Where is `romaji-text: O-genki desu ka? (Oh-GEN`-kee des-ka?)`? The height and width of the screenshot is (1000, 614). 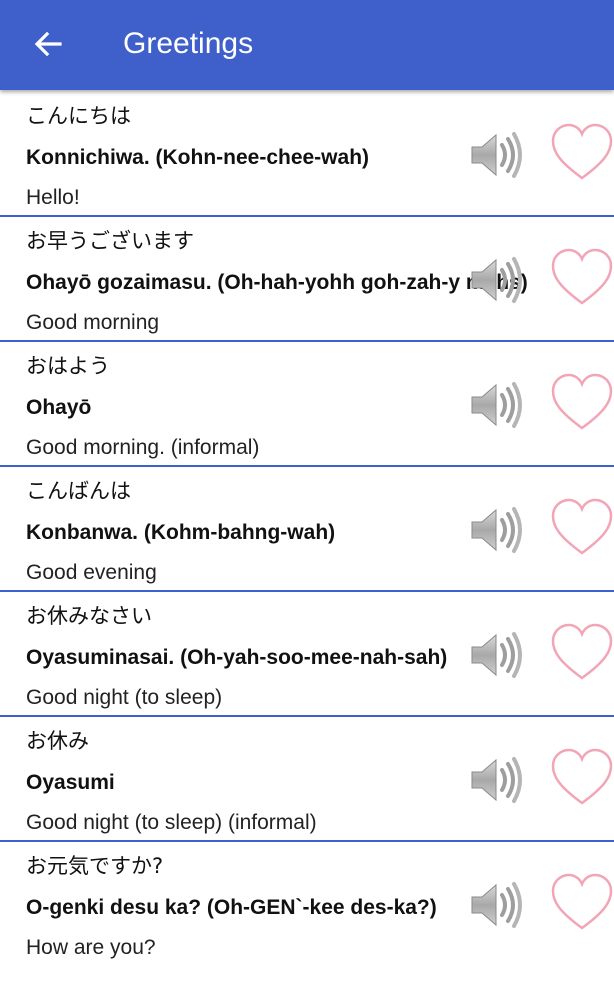 romaji-text: O-genki desu ka? (Oh-GEN`-kee des-ka?) is located at coordinates (231, 907).